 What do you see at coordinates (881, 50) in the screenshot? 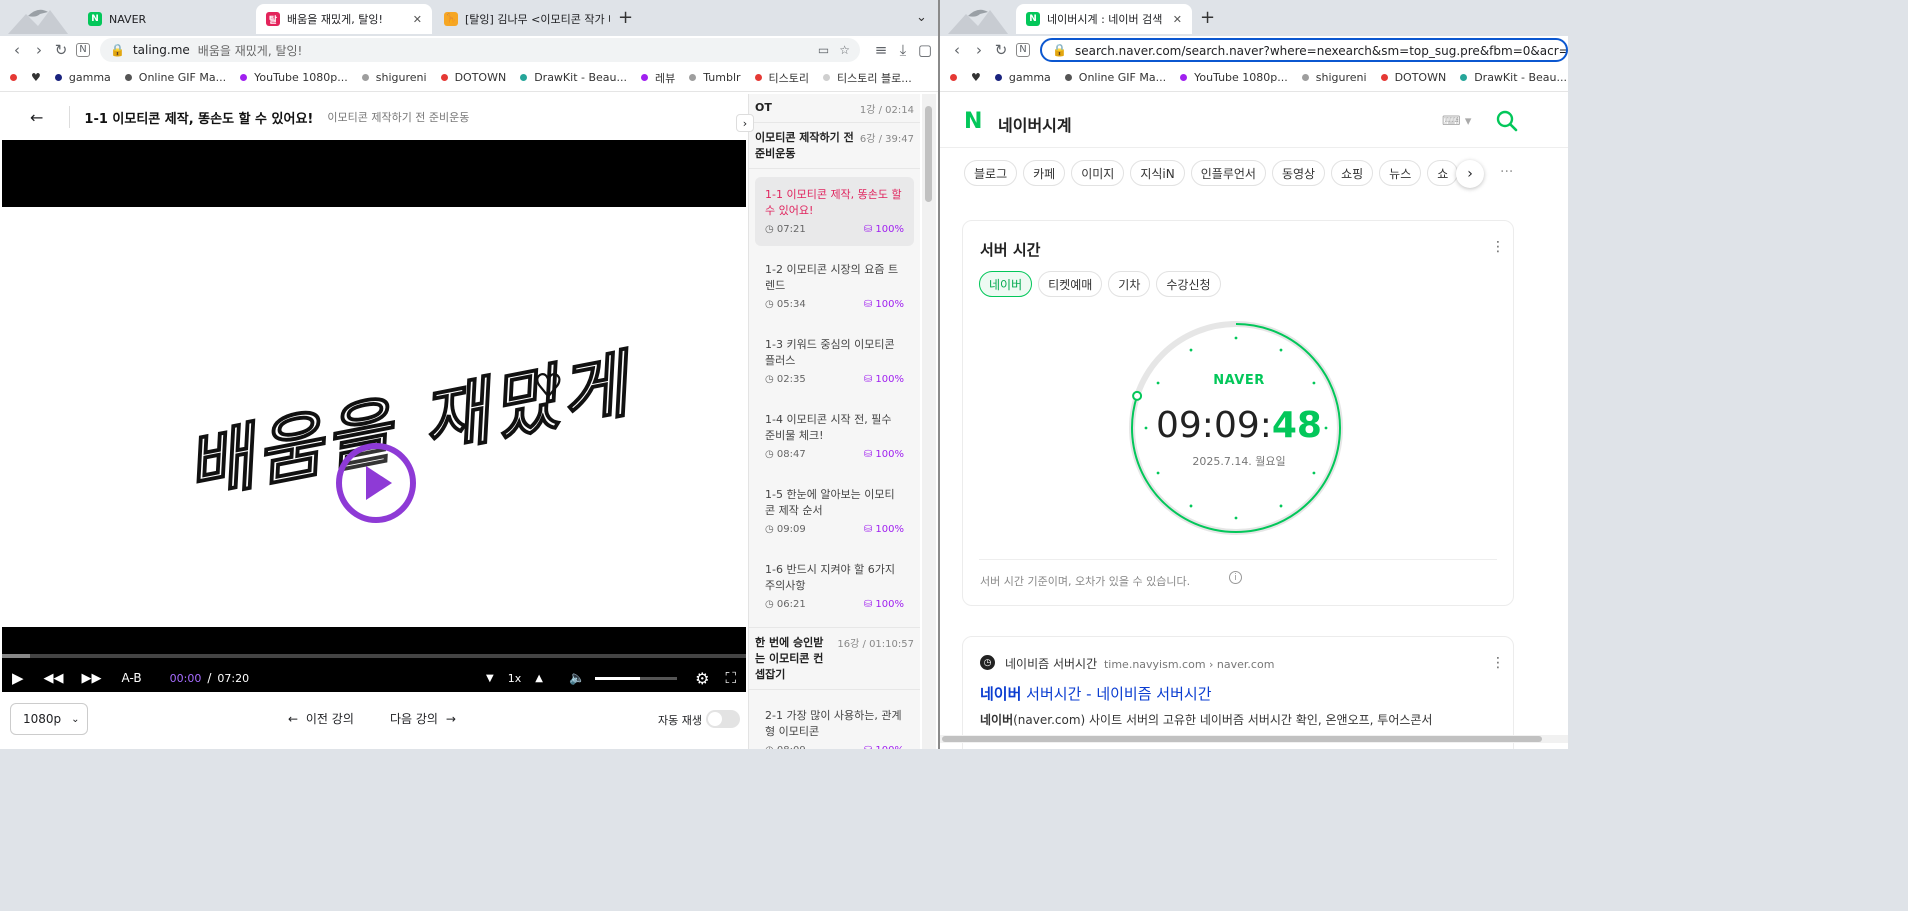
I see `reading-list-icon: ≡` at bounding box center [881, 50].